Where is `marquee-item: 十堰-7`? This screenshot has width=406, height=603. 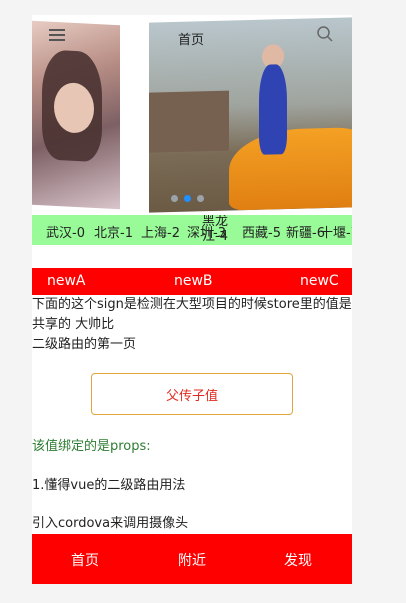 marquee-item: 十堰-7 is located at coordinates (336, 233).